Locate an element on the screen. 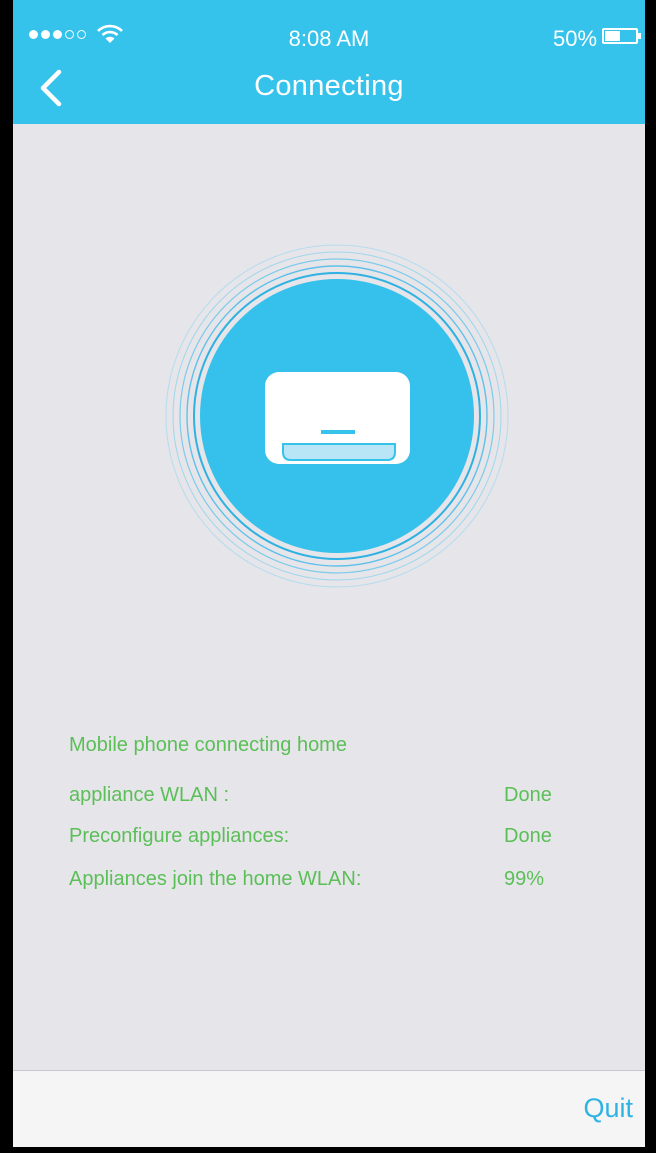 This screenshot has height=1153, width=656. progress-step: Preconfigure appliances: Done is located at coordinates (349, 840).